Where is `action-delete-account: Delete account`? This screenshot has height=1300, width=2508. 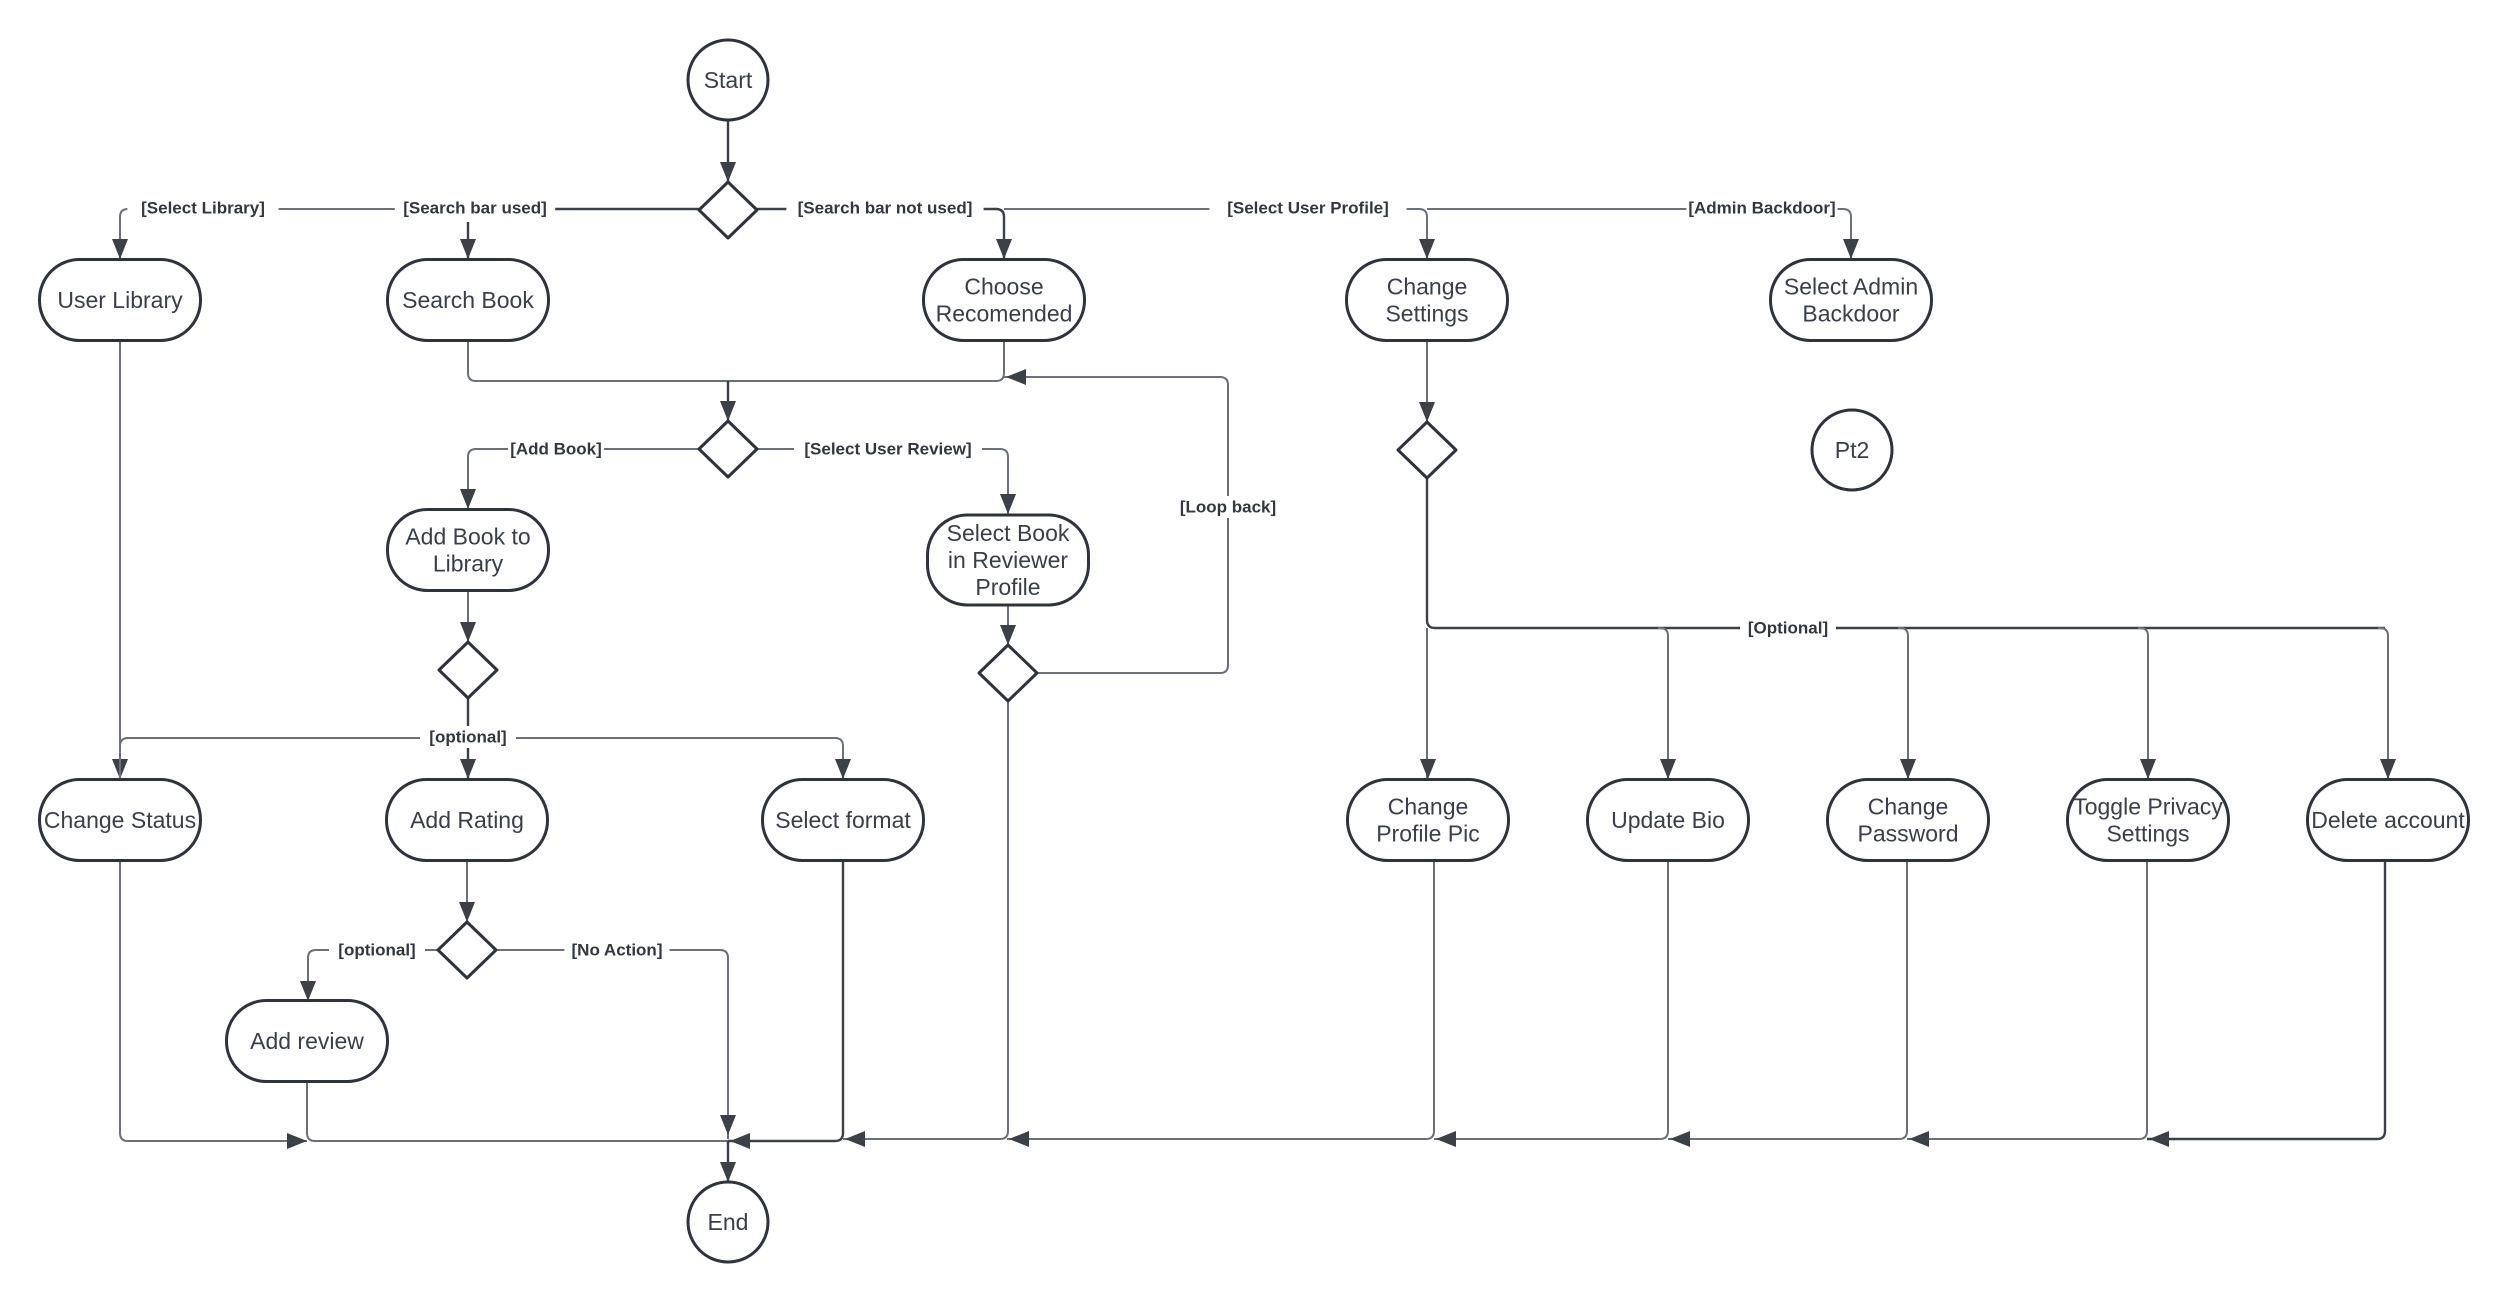
action-delete-account: Delete account is located at coordinates (2388, 820).